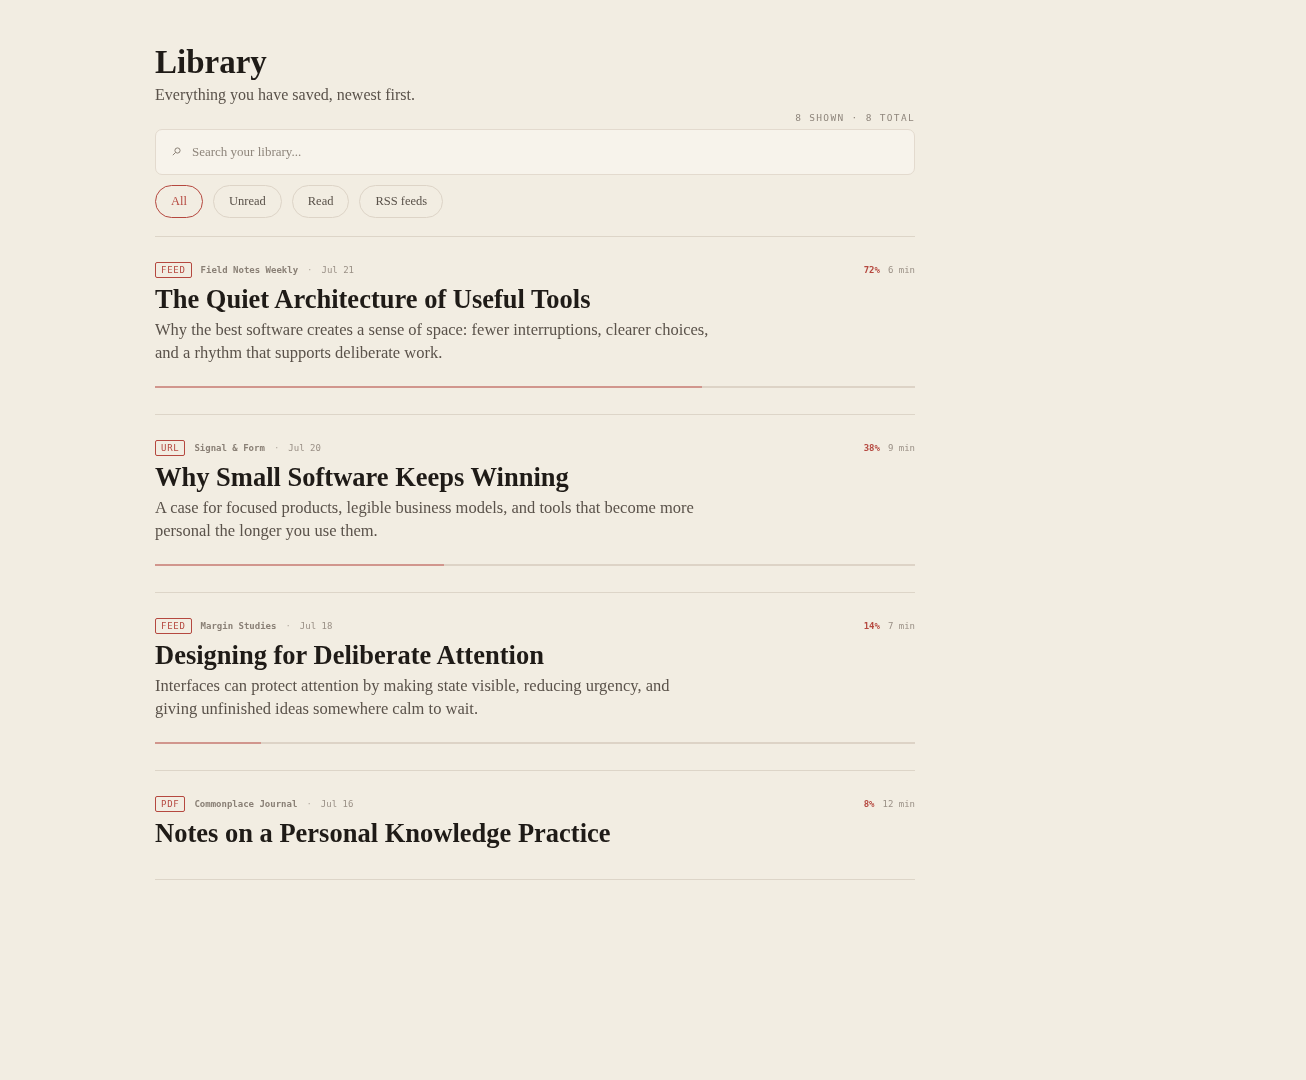 This screenshot has width=1306, height=1080. I want to click on progress-percent: 14%, so click(871, 626).